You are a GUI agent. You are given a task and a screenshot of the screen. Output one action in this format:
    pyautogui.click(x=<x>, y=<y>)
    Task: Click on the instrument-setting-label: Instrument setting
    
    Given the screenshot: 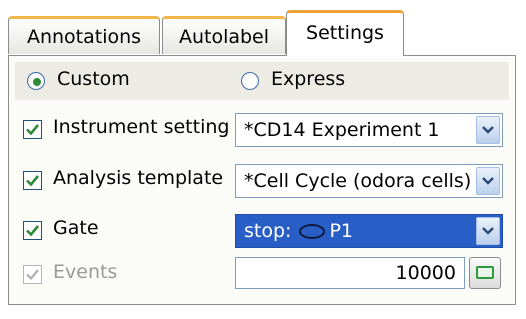 What is the action you would take?
    pyautogui.click(x=141, y=127)
    